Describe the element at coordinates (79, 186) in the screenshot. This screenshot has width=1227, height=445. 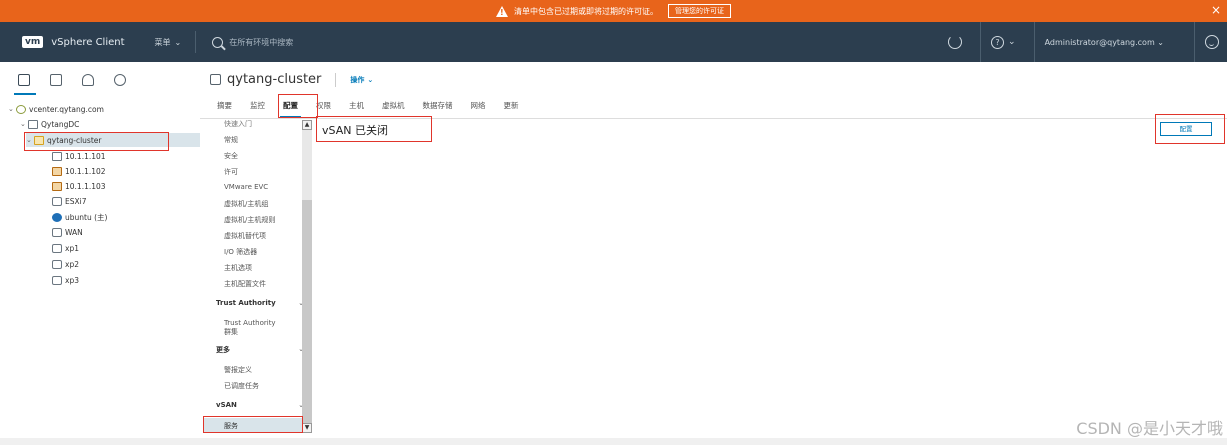
I see `tree-node-host: 10.1.1.103` at that location.